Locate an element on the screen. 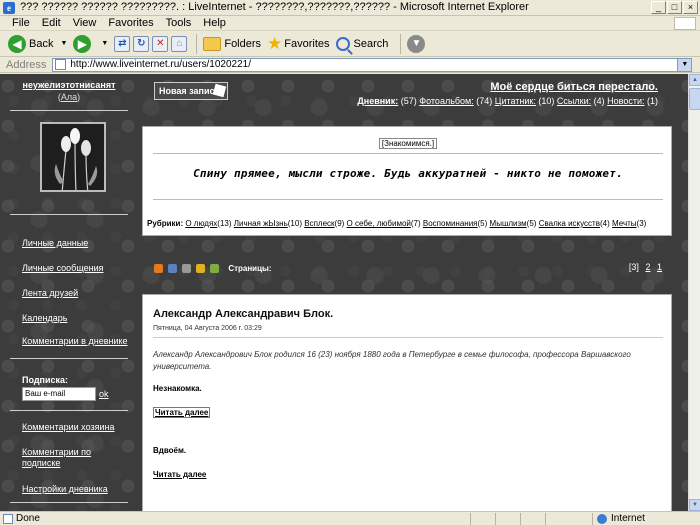  favorites-button: ★ Favorites is located at coordinates (298, 44).